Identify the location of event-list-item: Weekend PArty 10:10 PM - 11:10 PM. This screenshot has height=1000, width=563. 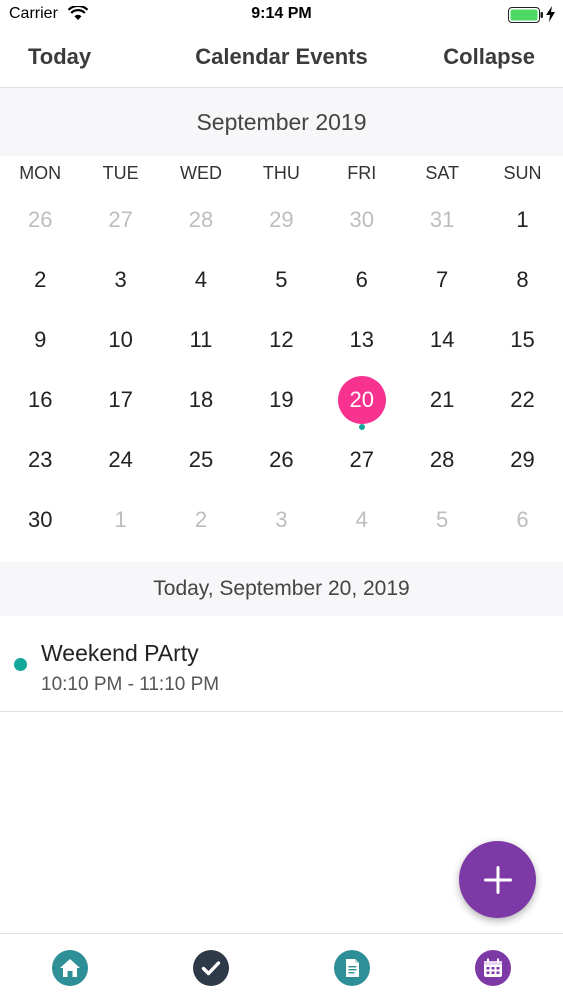
(281, 665).